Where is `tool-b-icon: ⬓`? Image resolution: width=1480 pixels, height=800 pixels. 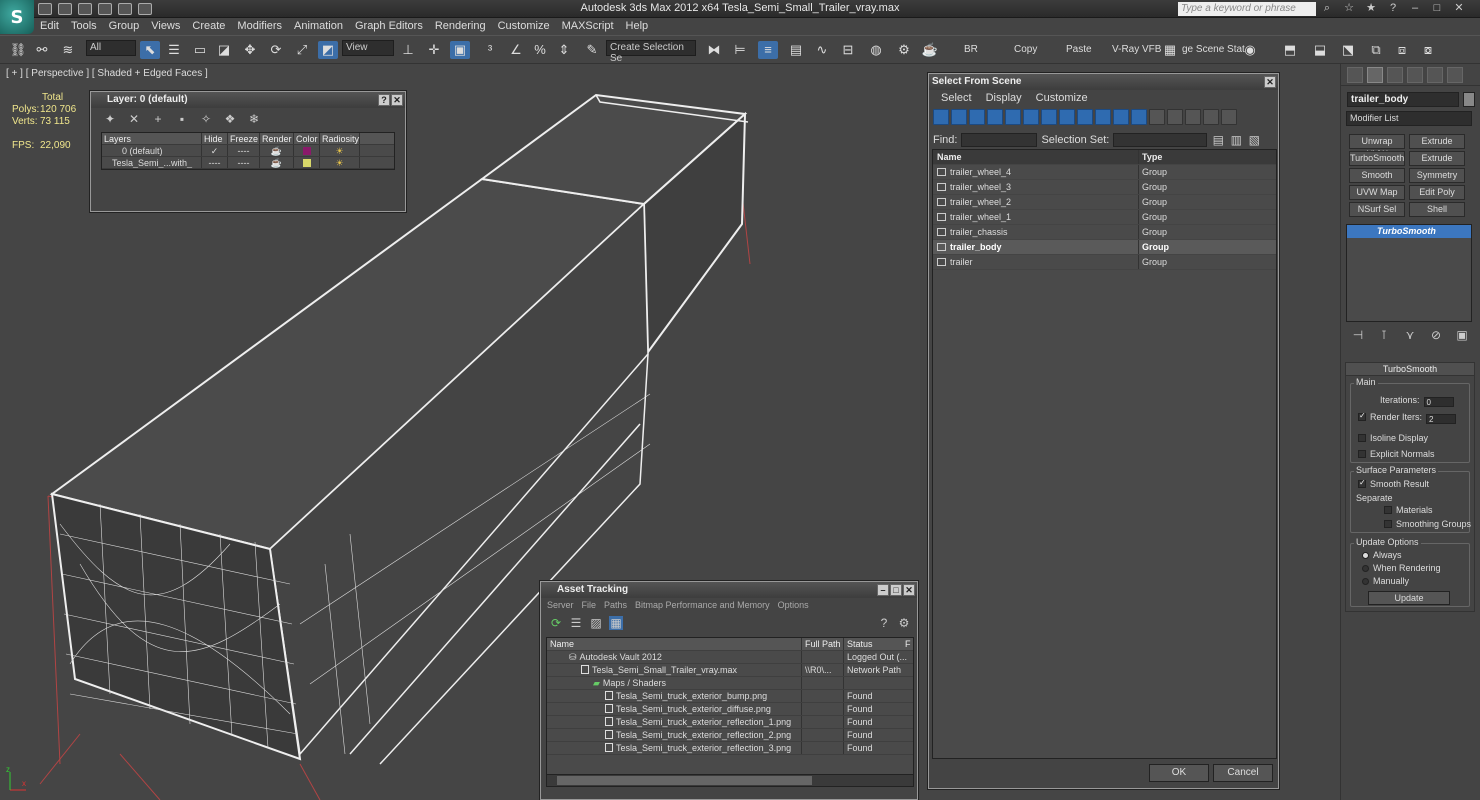
tool-b-icon: ⬓ is located at coordinates (1320, 50).